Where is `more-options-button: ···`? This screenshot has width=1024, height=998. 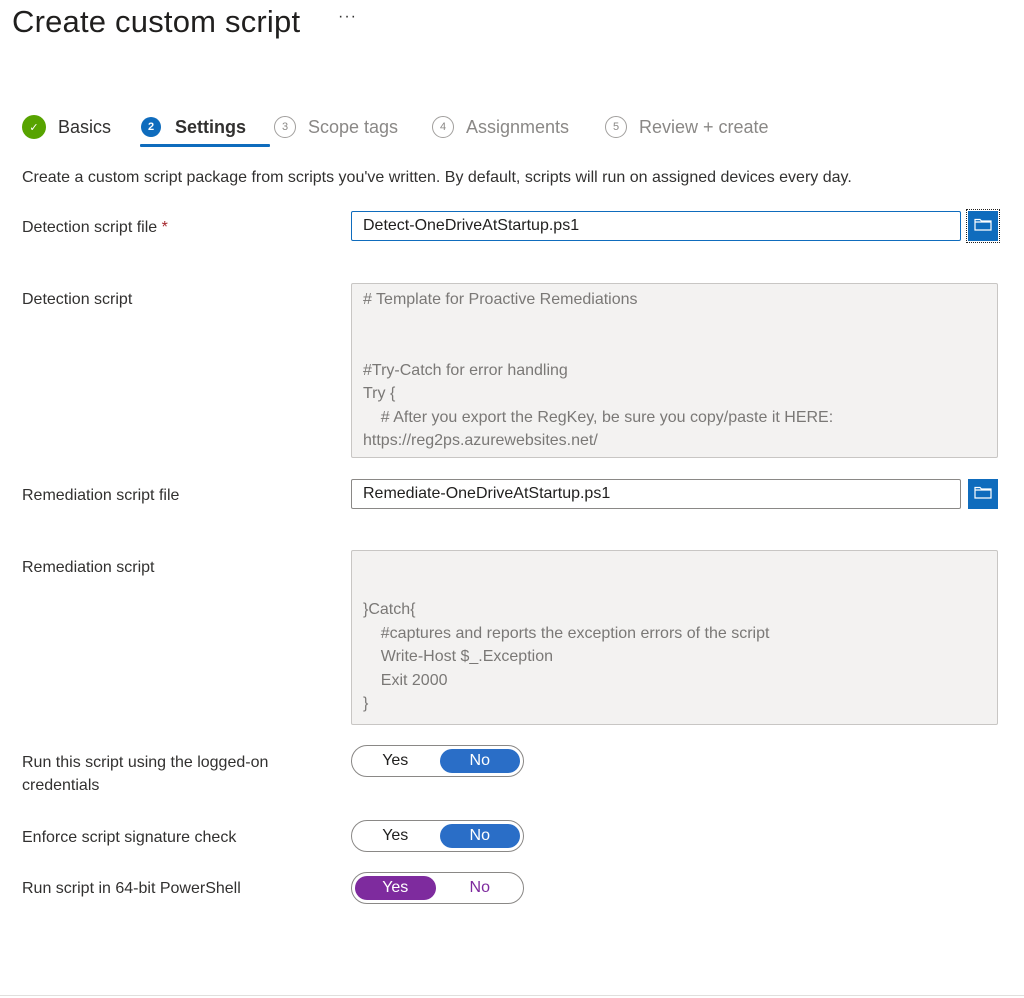
more-options-button: ··· is located at coordinates (347, 17).